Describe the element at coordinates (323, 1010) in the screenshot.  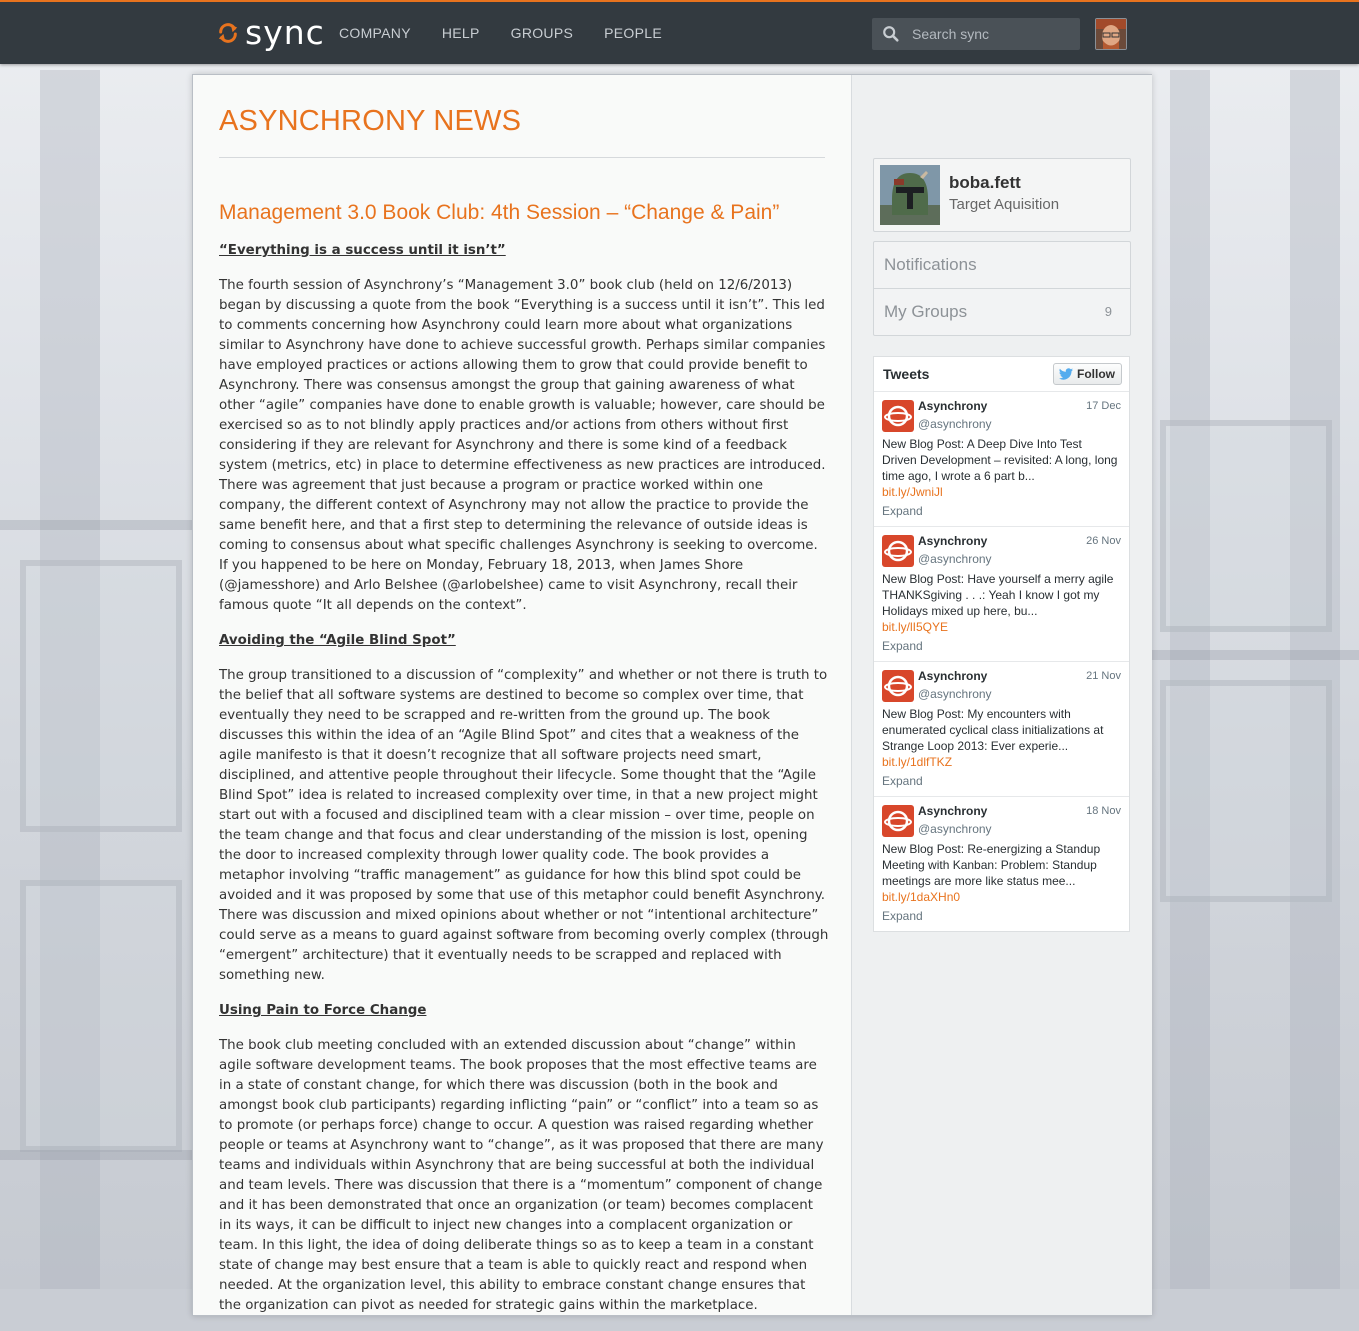
I see `section-heading: Using Pain to Force Change` at that location.